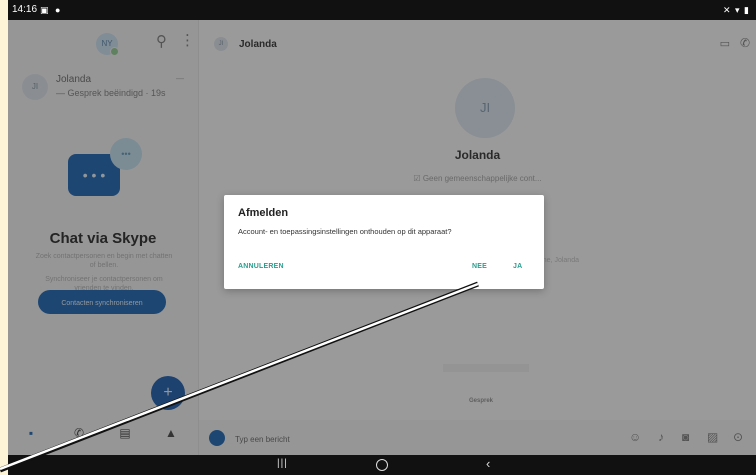  What do you see at coordinates (282, 463) in the screenshot?
I see `recent-apps-icon: |||` at bounding box center [282, 463].